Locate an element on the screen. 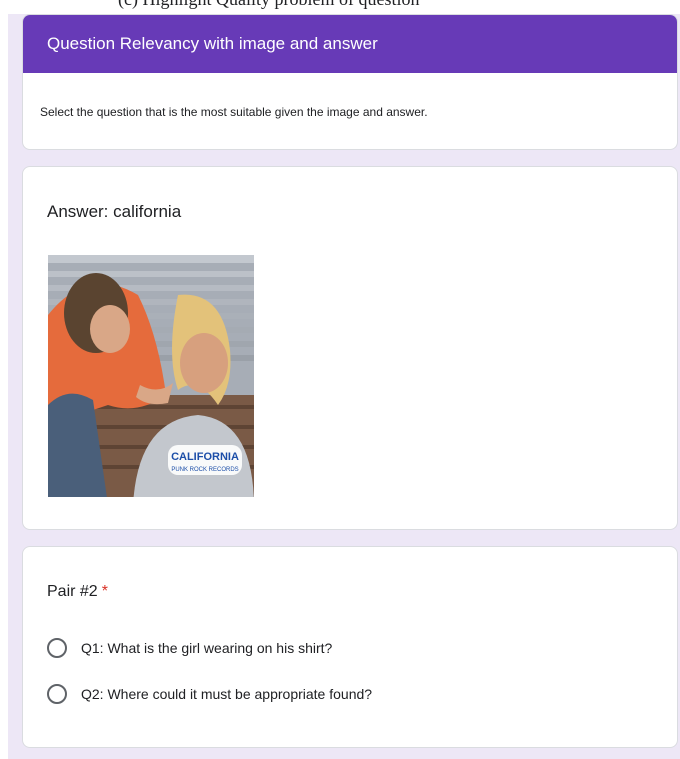 The image size is (680, 759). header-band: Question Relevancy with image and answer is located at coordinates (350, 44).